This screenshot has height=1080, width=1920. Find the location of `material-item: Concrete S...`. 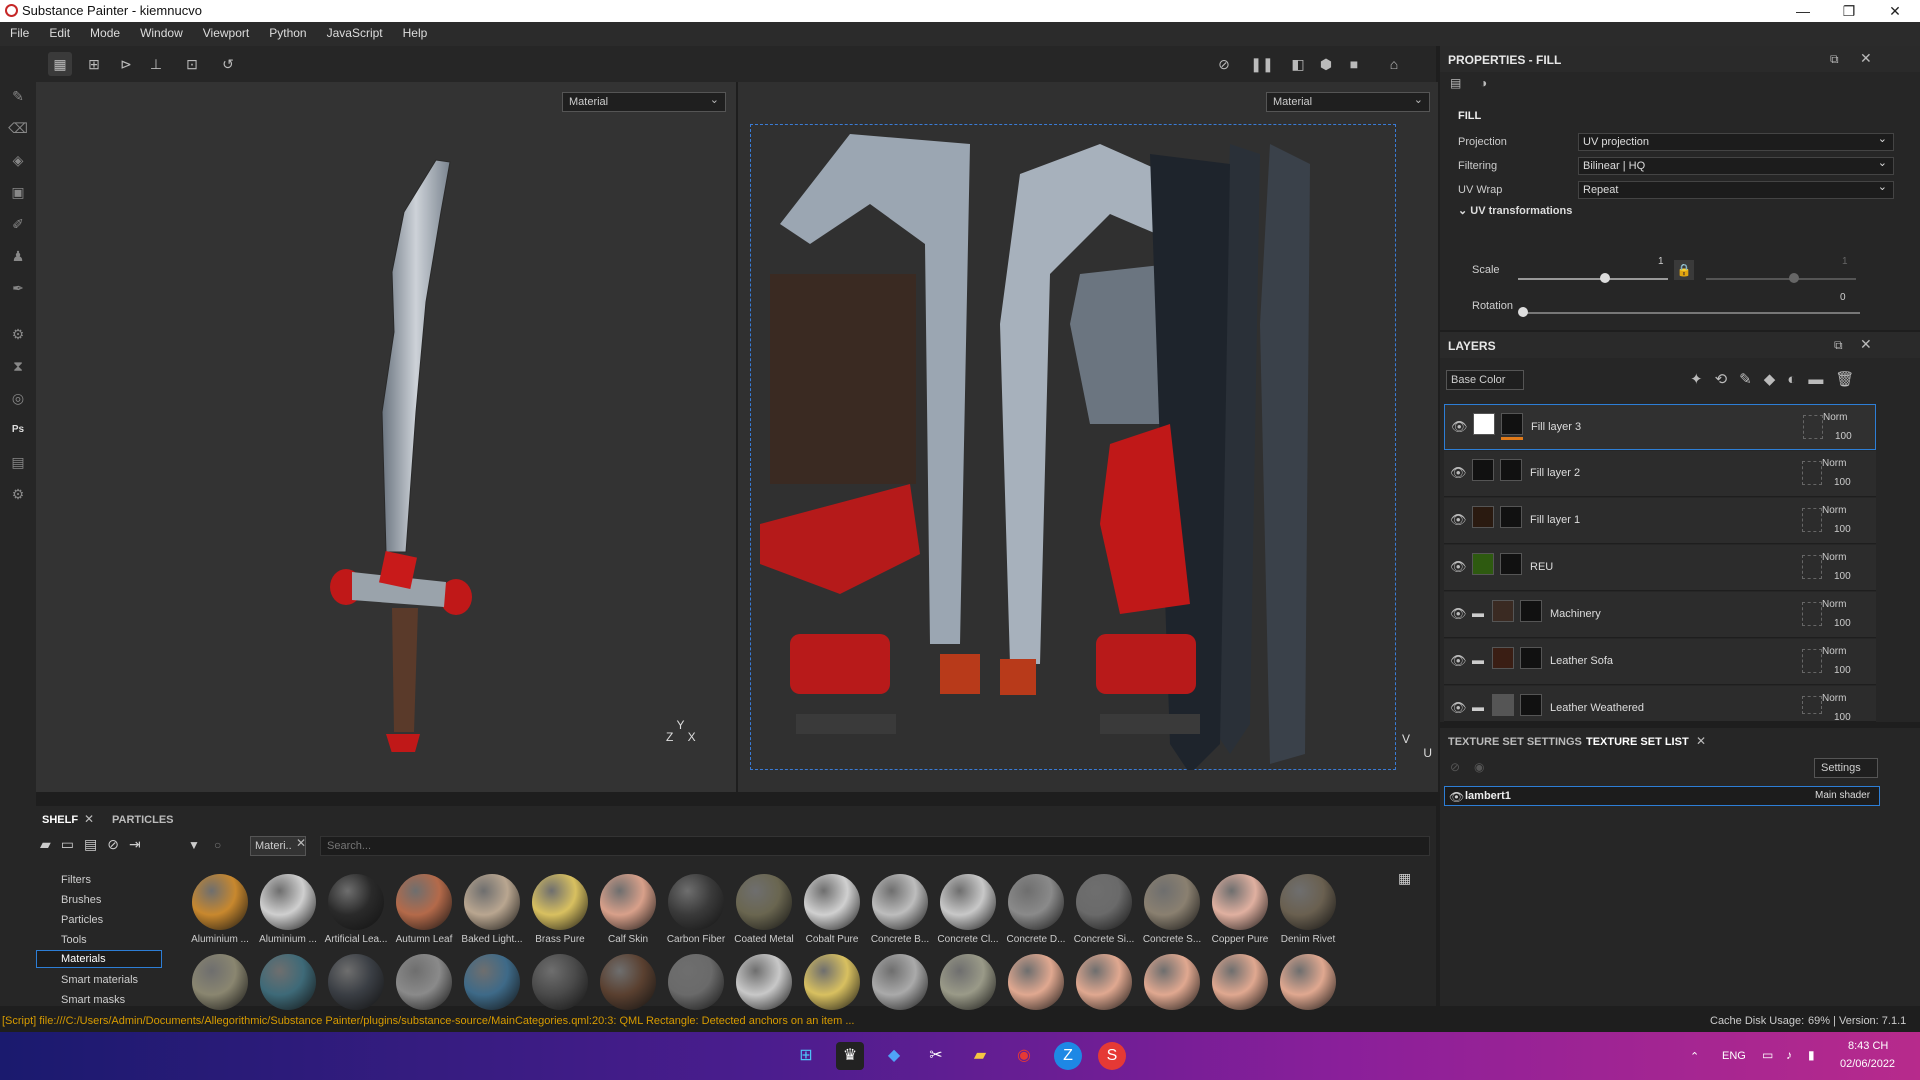

material-item: Concrete S... is located at coordinates (1168, 919).